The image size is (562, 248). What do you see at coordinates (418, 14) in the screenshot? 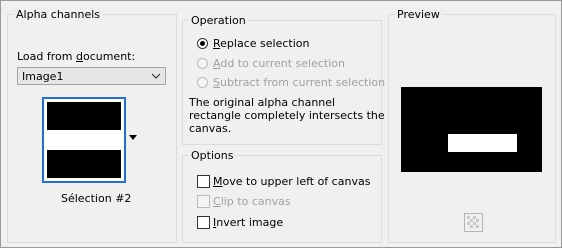
I see `preview-title: Preview` at bounding box center [418, 14].